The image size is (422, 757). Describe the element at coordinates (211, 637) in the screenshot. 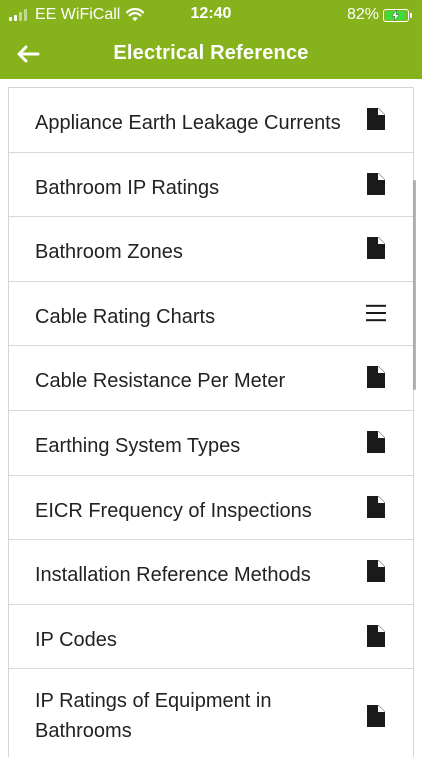

I see `list-item: IP Codes` at that location.